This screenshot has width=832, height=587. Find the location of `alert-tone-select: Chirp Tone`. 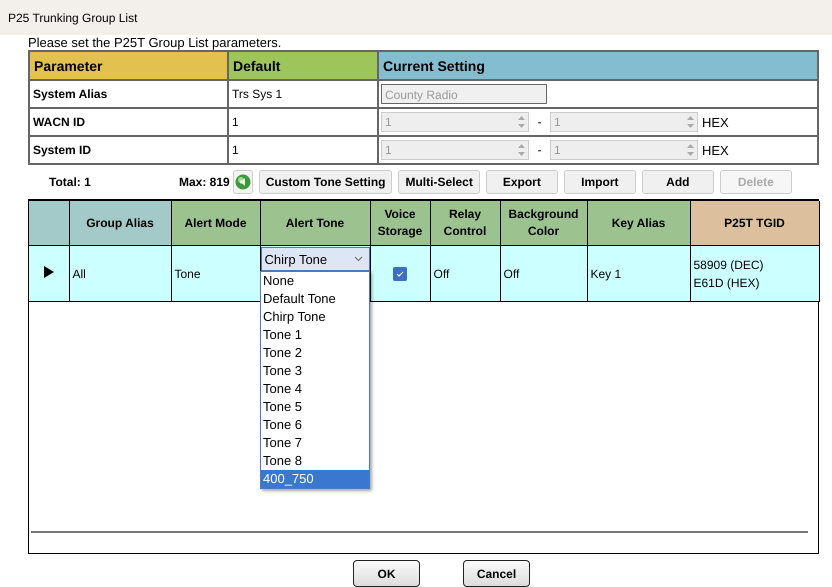

alert-tone-select: Chirp Tone is located at coordinates (315, 259).